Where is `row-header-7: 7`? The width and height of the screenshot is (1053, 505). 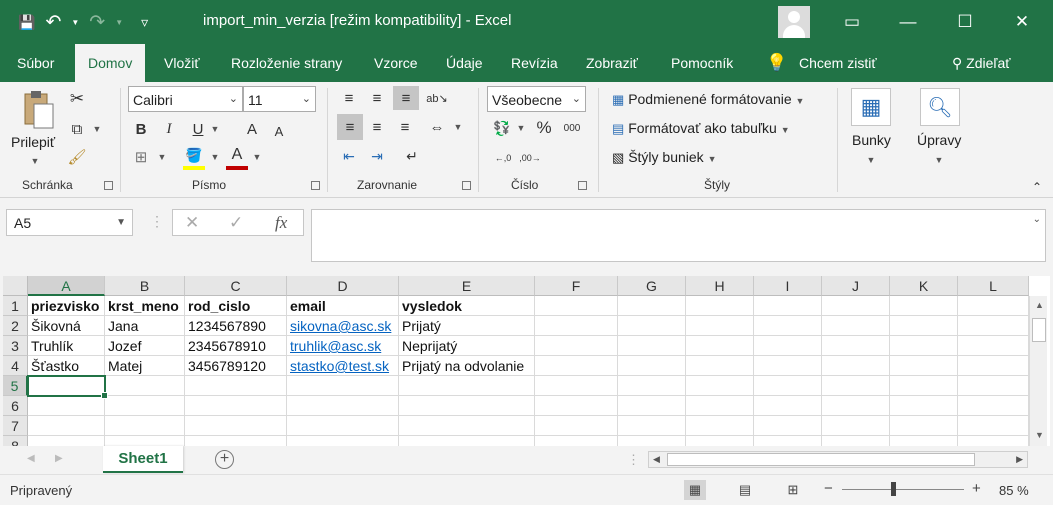 row-header-7: 7 is located at coordinates (15, 426).